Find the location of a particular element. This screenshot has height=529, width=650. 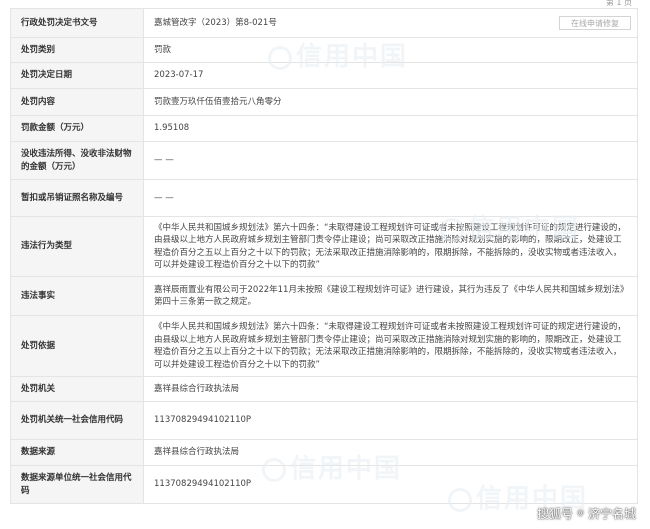

table-row: 处罚机关统一社会信用代码 11370829494102110P is located at coordinates (324, 420).